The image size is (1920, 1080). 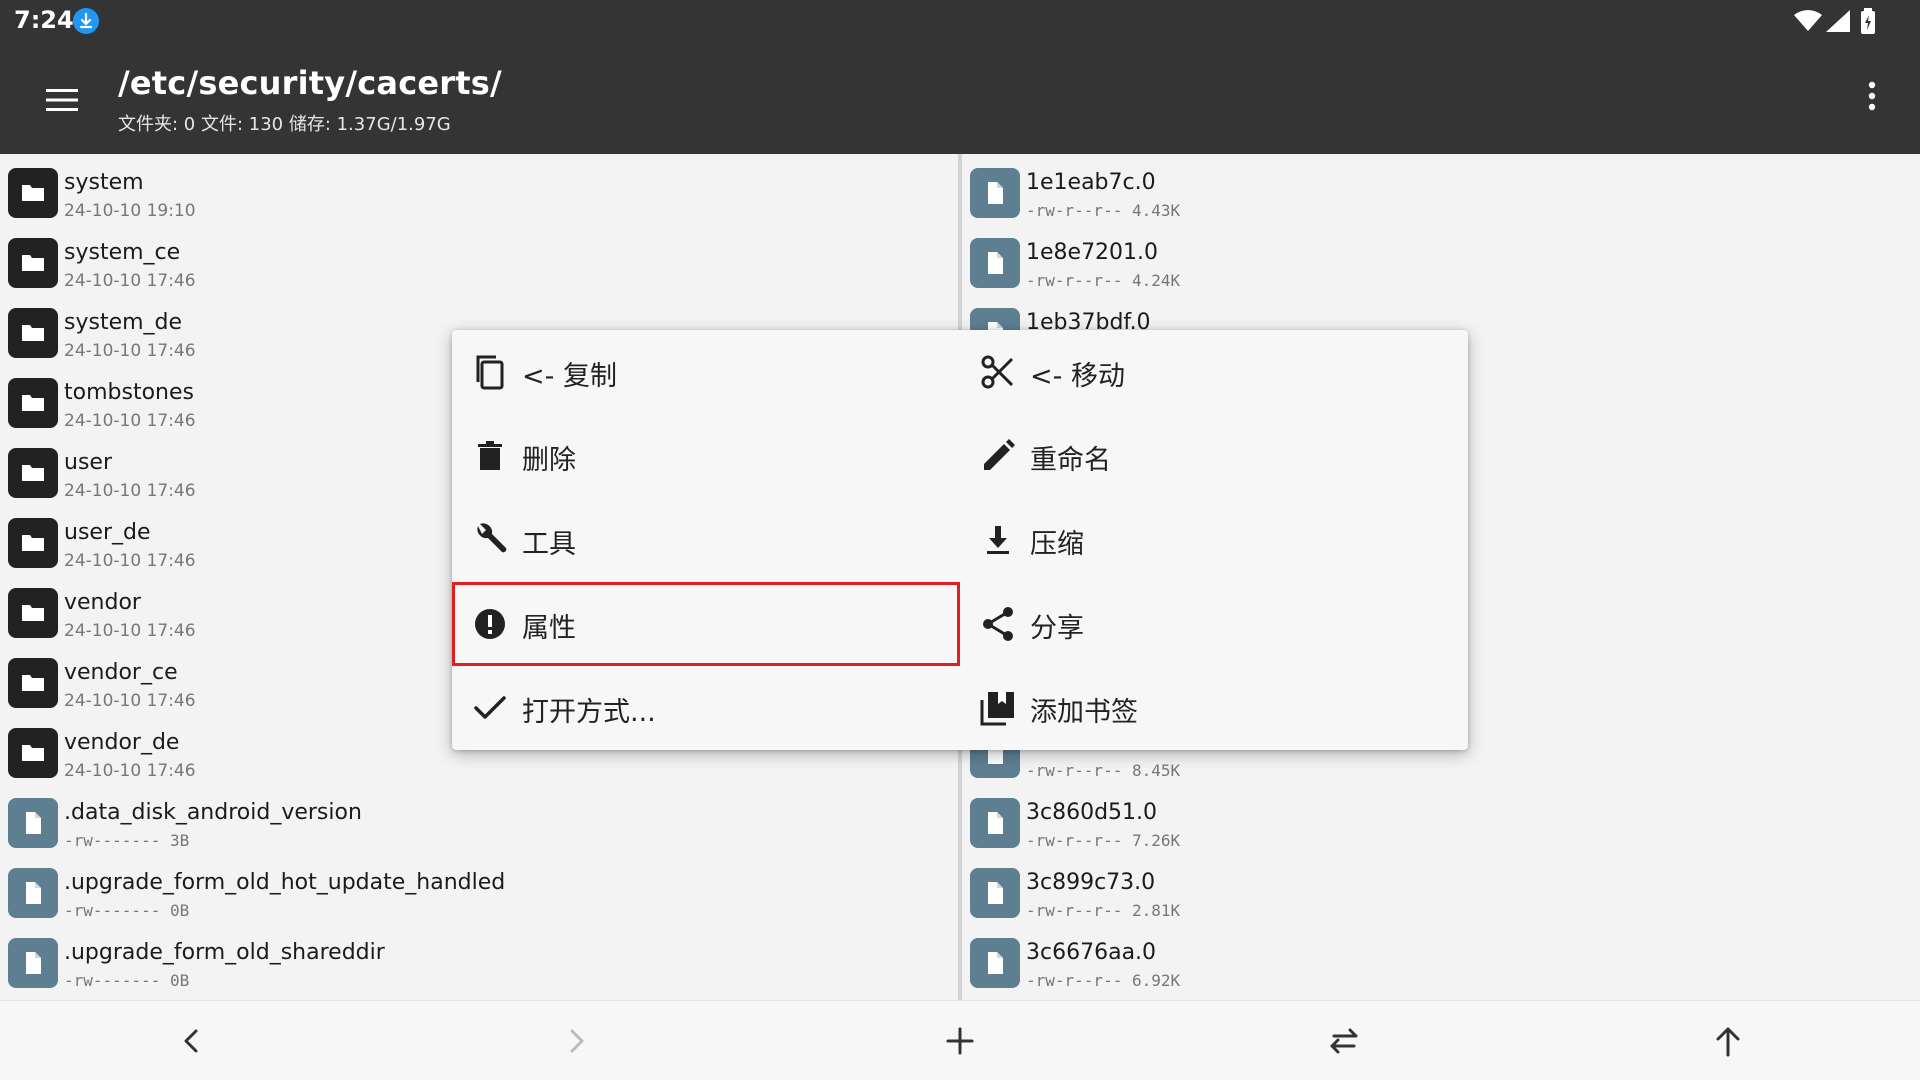 I want to click on swap-panes-icon, so click(x=1344, y=1041).